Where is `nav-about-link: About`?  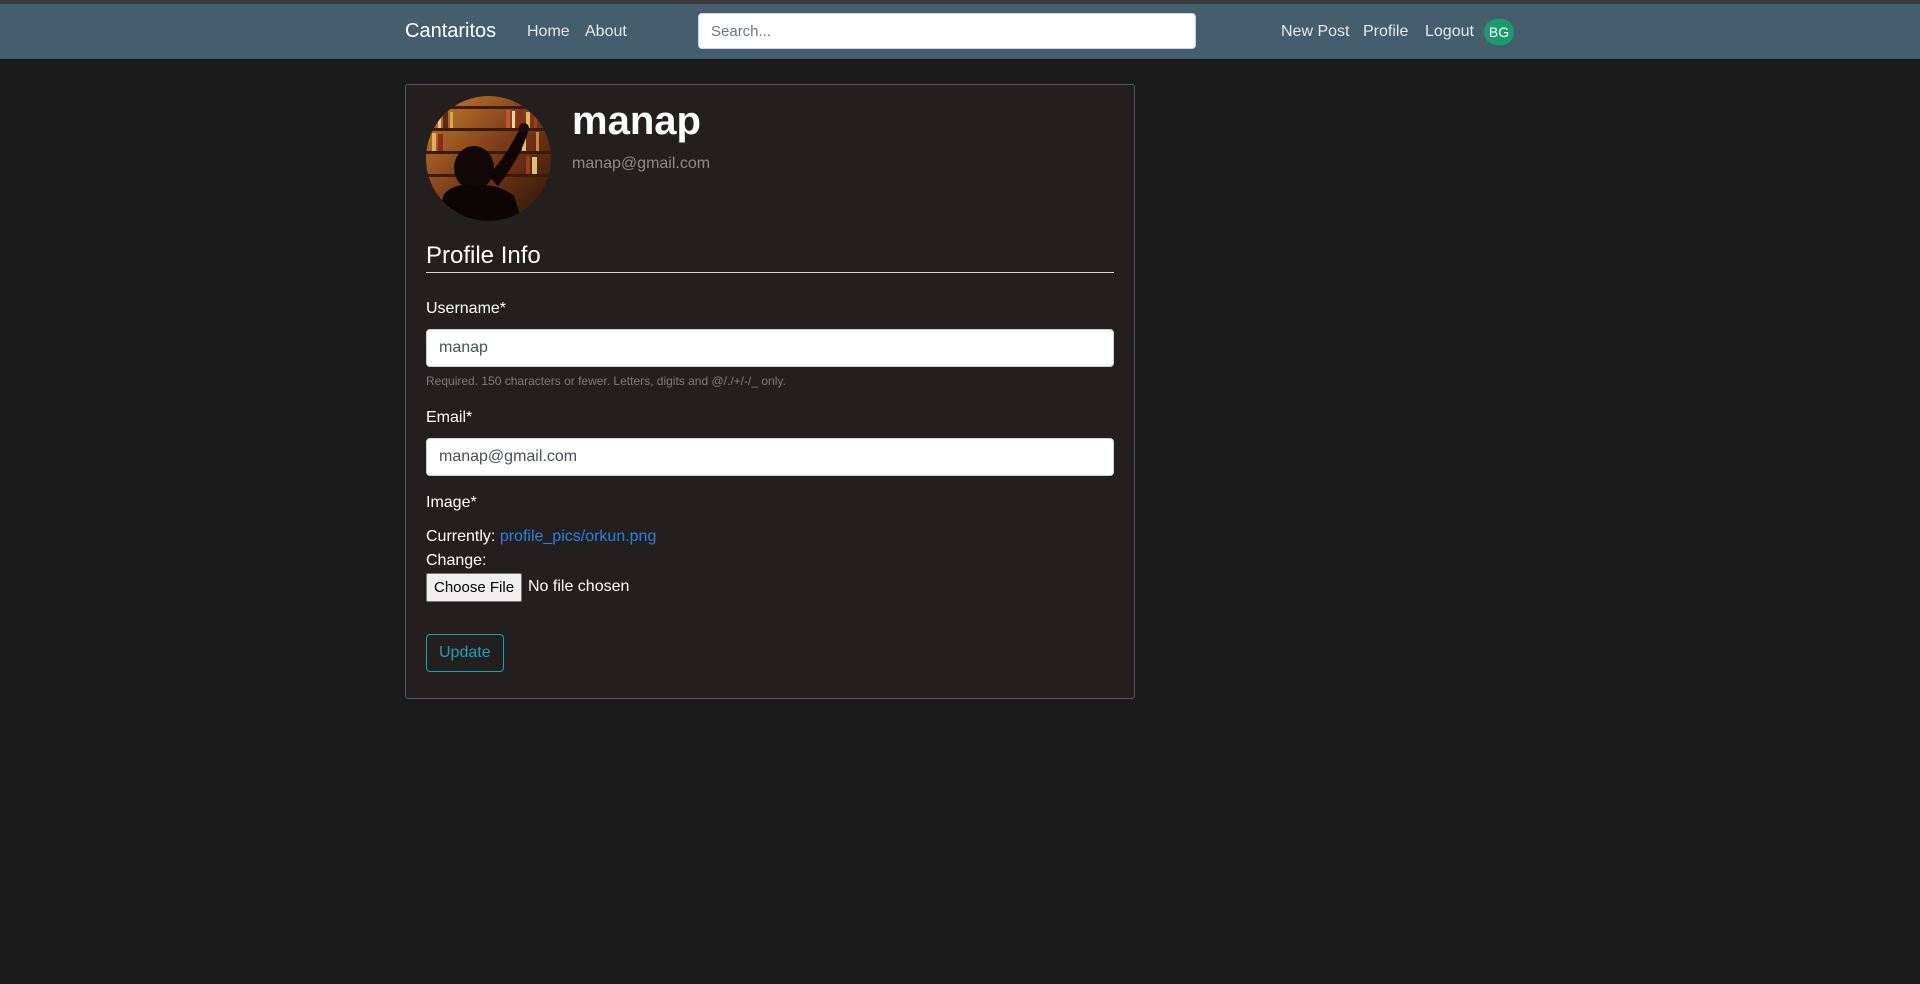
nav-about-link: About is located at coordinates (606, 32).